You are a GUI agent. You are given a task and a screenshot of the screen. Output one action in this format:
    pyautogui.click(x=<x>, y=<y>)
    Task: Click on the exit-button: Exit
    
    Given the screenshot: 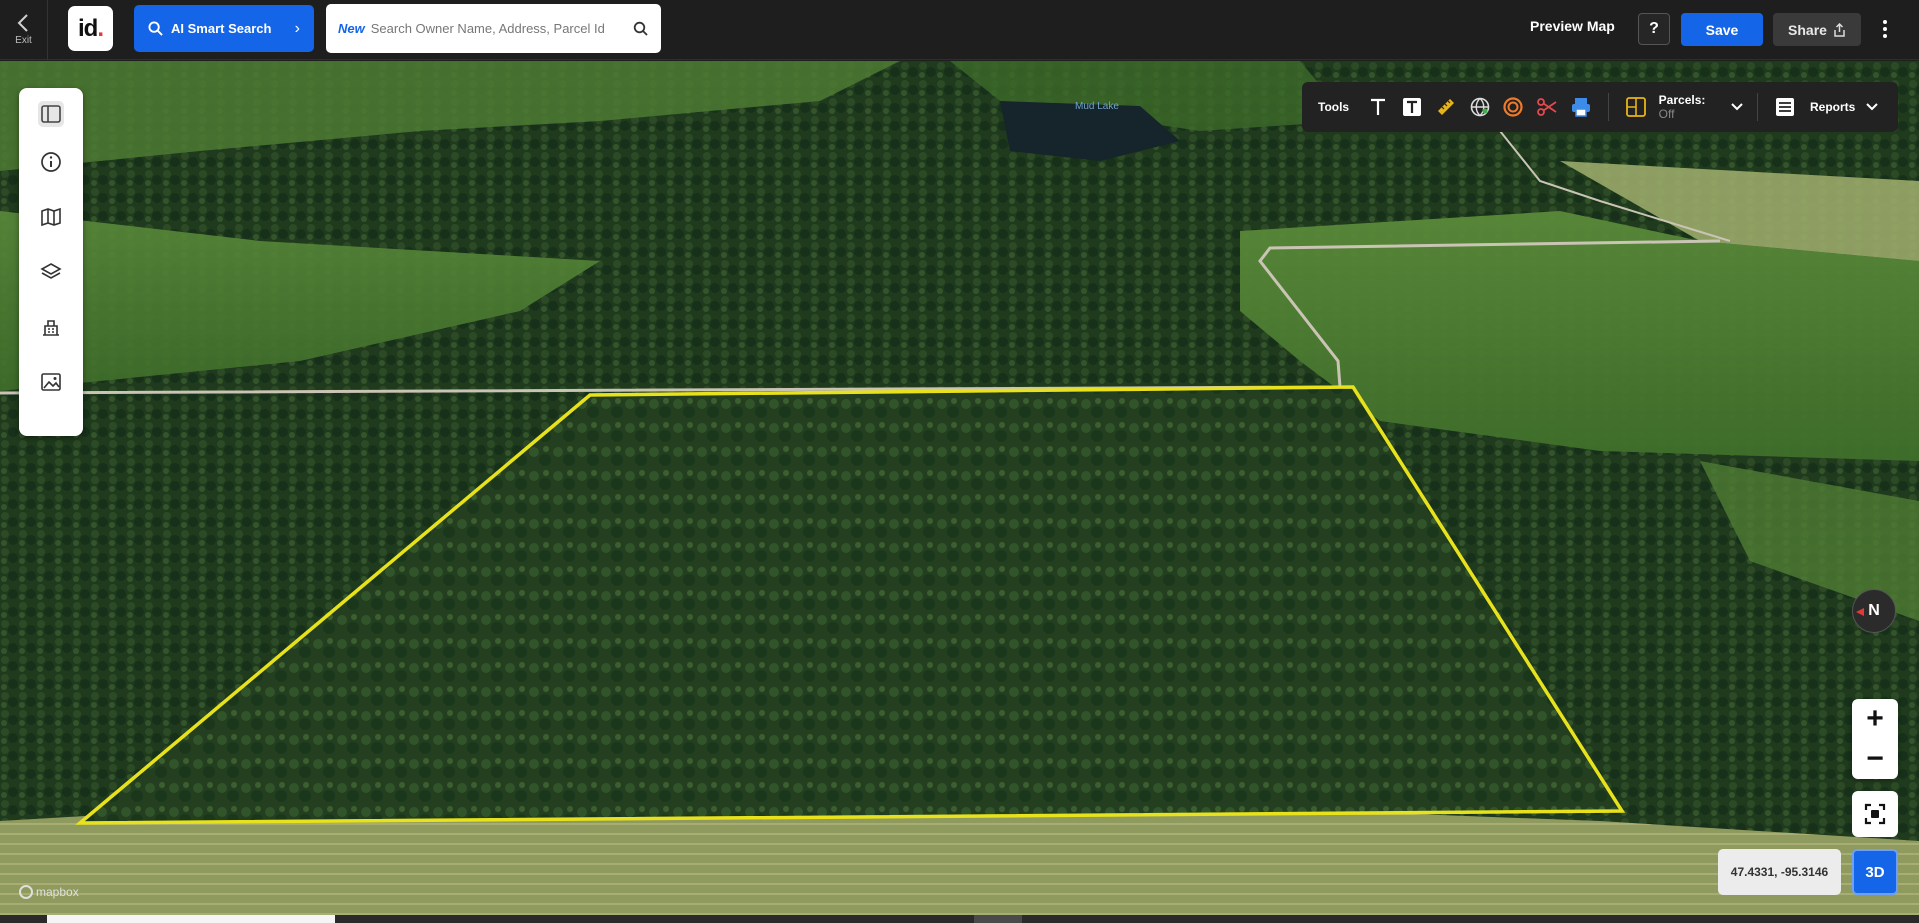 What is the action you would take?
    pyautogui.click(x=24, y=30)
    